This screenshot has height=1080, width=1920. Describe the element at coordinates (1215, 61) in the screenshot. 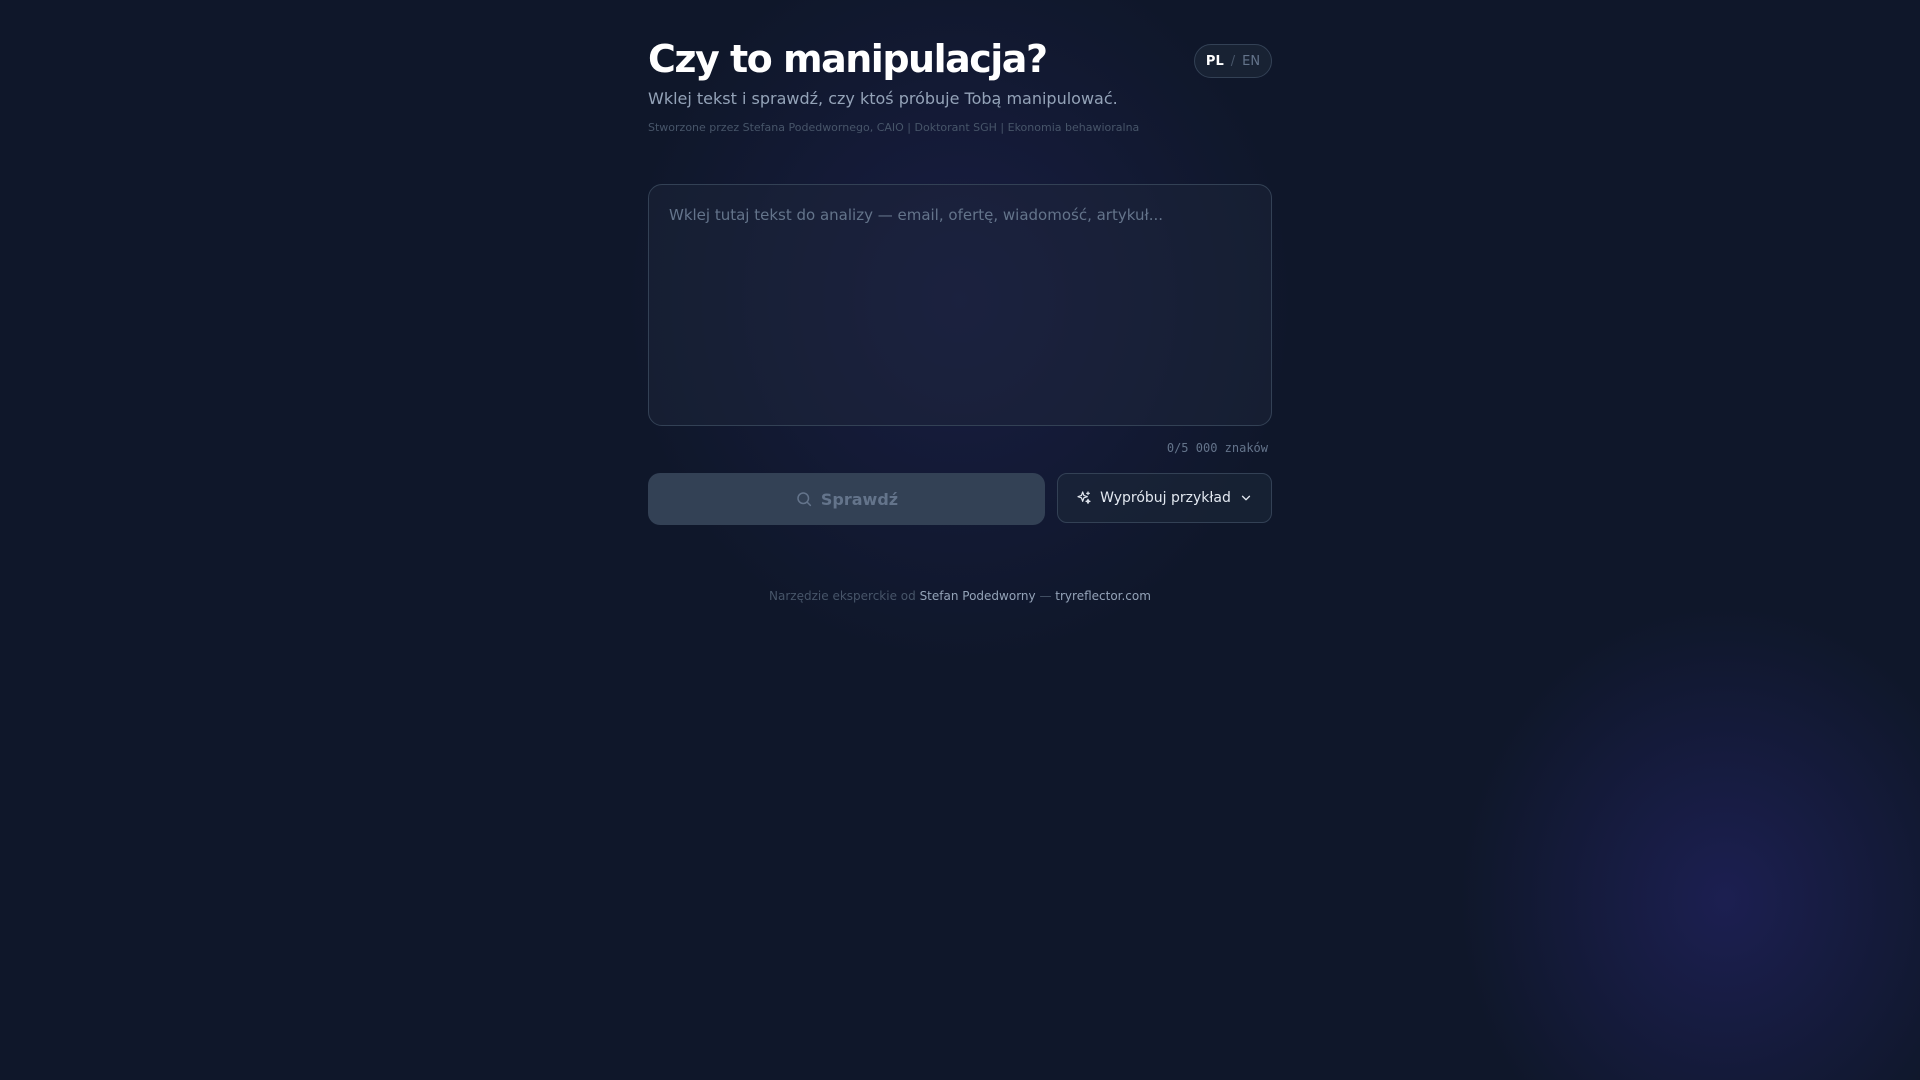

I see `language-option-pl: PL` at that location.